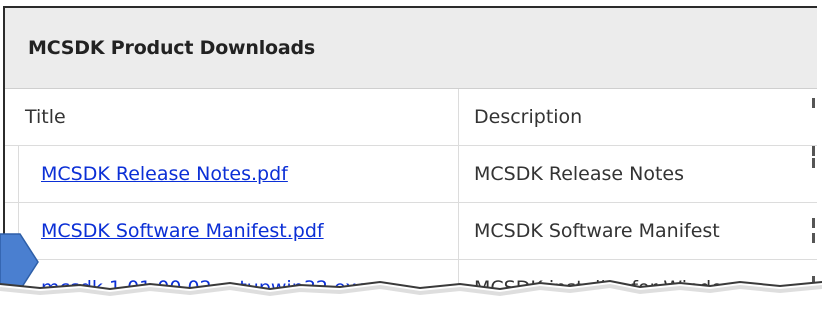 The width and height of the screenshot is (822, 323). What do you see at coordinates (637, 174) in the screenshot?
I see `description-cell: MCSDK Release Notes` at bounding box center [637, 174].